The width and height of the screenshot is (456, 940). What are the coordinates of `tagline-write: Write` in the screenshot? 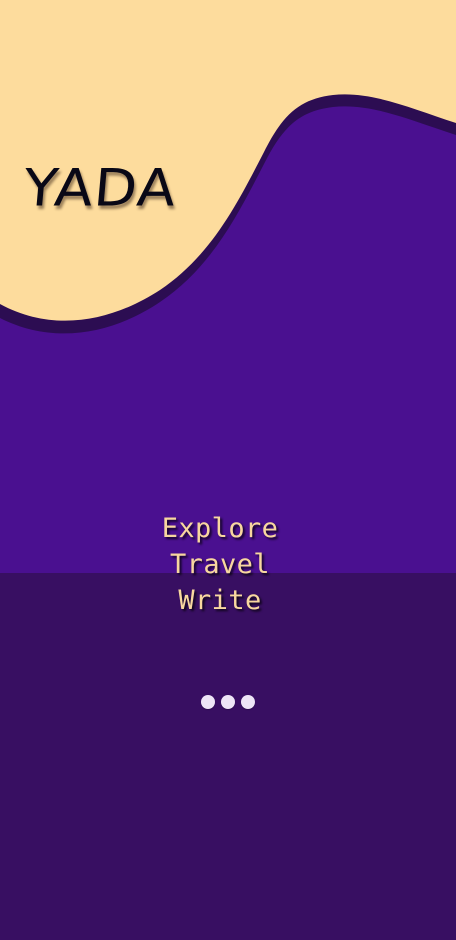 It's located at (220, 600).